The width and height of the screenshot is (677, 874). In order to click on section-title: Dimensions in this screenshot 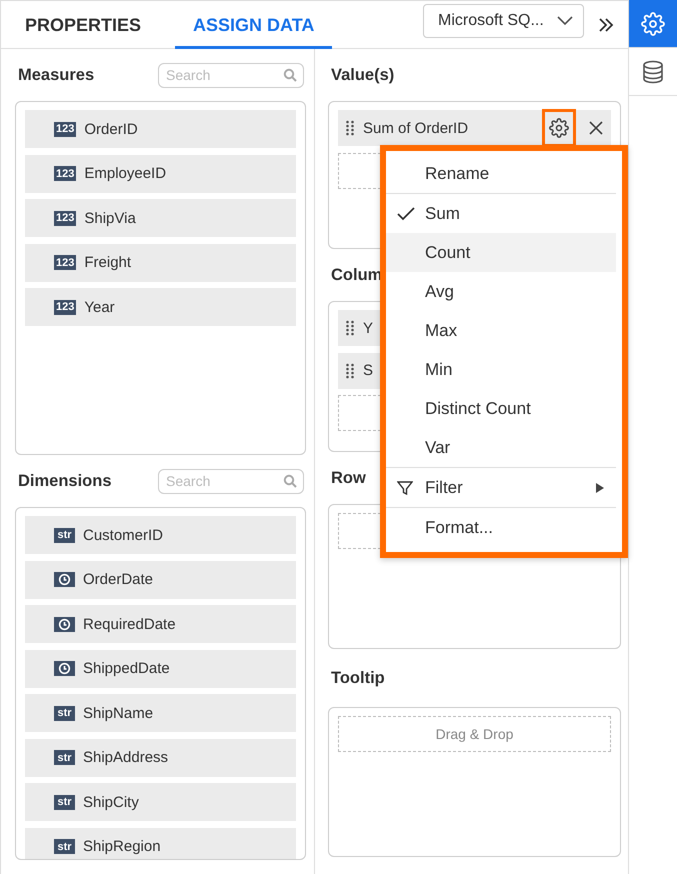, I will do `click(65, 481)`.